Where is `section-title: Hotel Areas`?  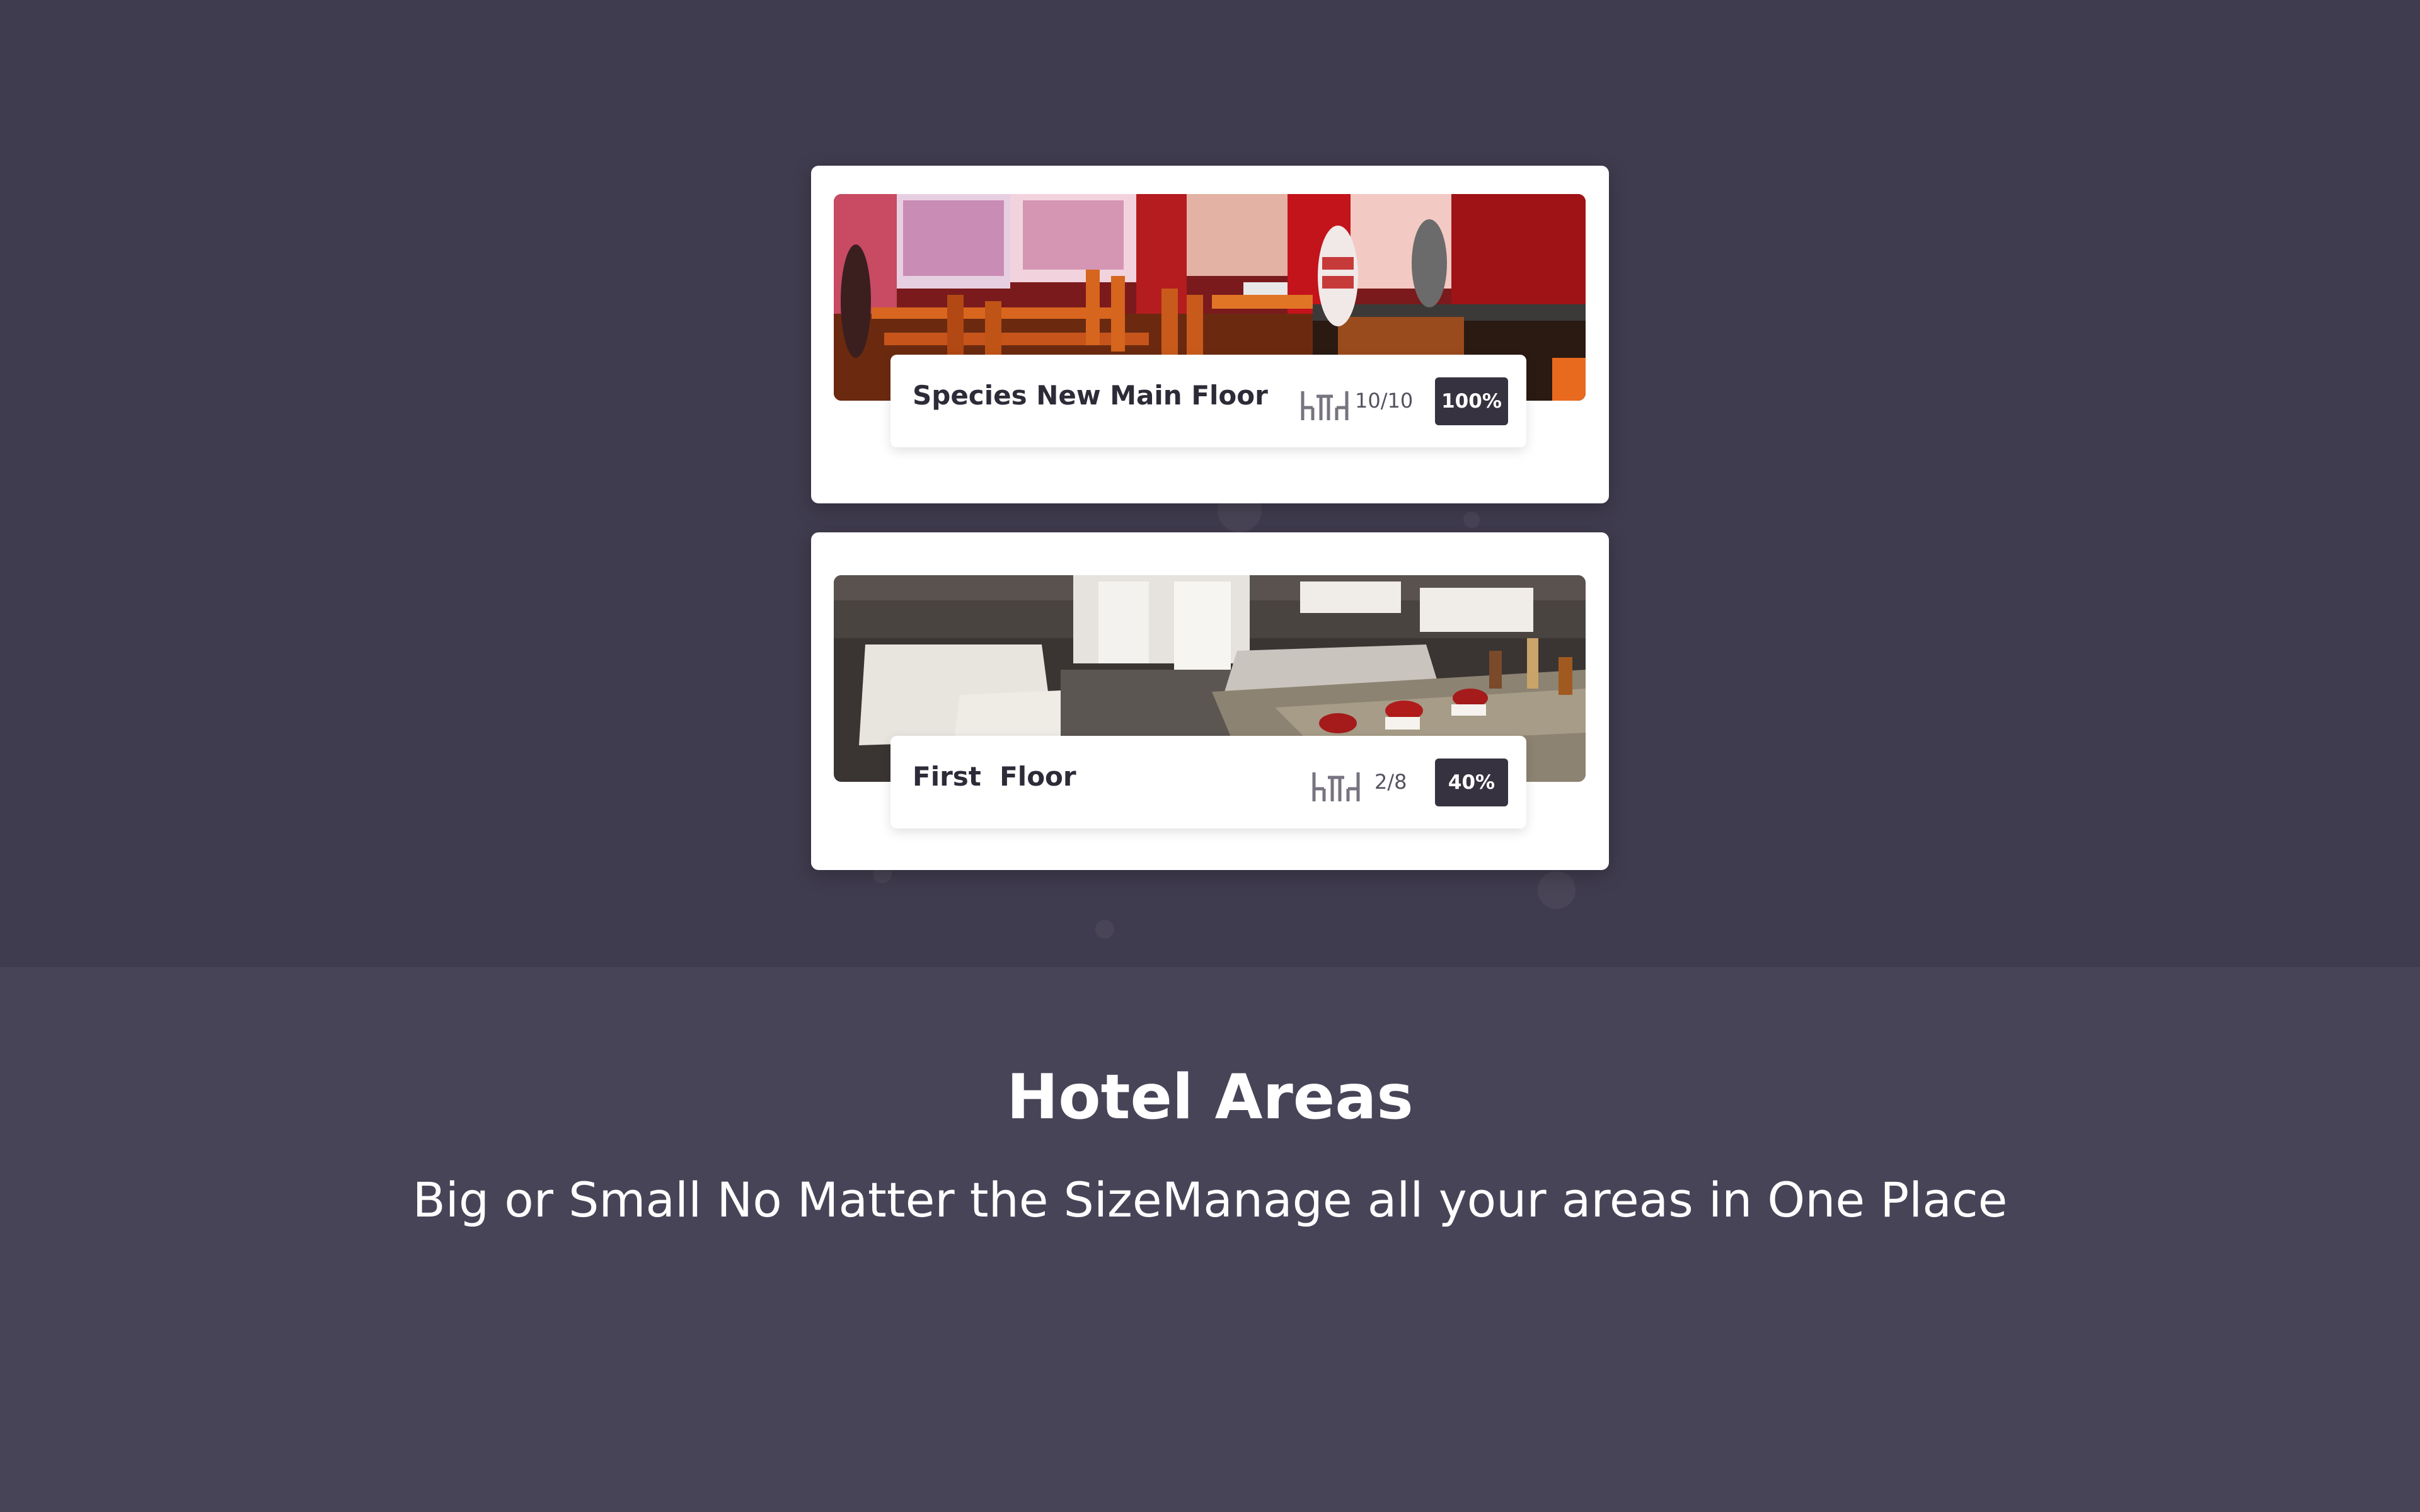 section-title: Hotel Areas is located at coordinates (1210, 1097).